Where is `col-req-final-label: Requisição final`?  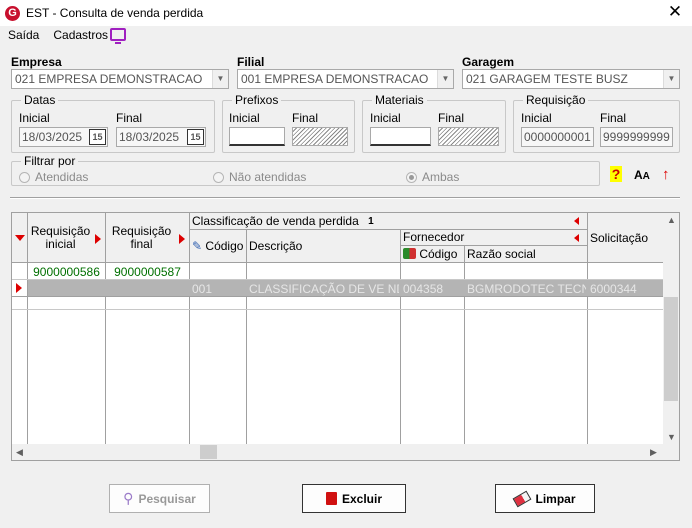 col-req-final-label: Requisição final is located at coordinates (141, 237).